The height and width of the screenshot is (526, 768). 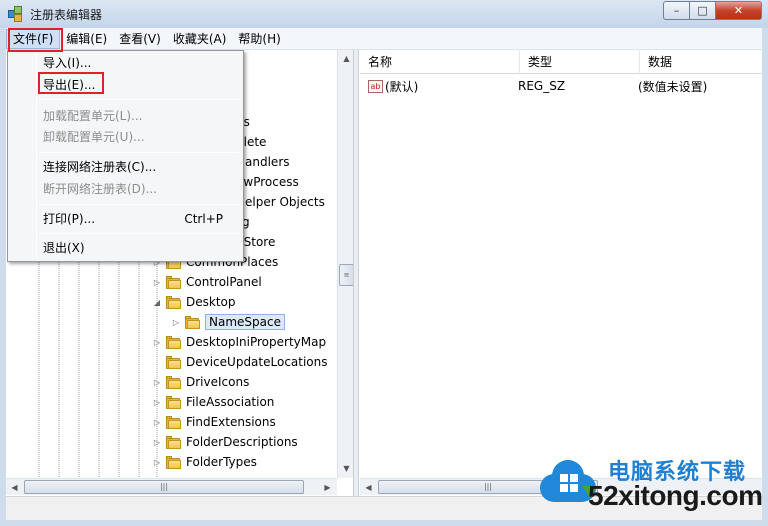 What do you see at coordinates (224, 282) in the screenshot?
I see `tree-item-label: ControlPanel` at bounding box center [224, 282].